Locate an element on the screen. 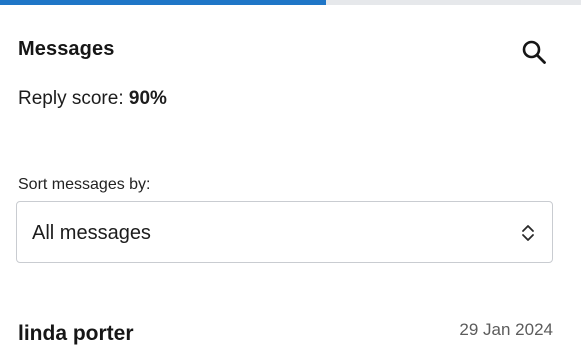 This screenshot has height=349, width=581. reply-score-value: 90% is located at coordinates (147, 98).